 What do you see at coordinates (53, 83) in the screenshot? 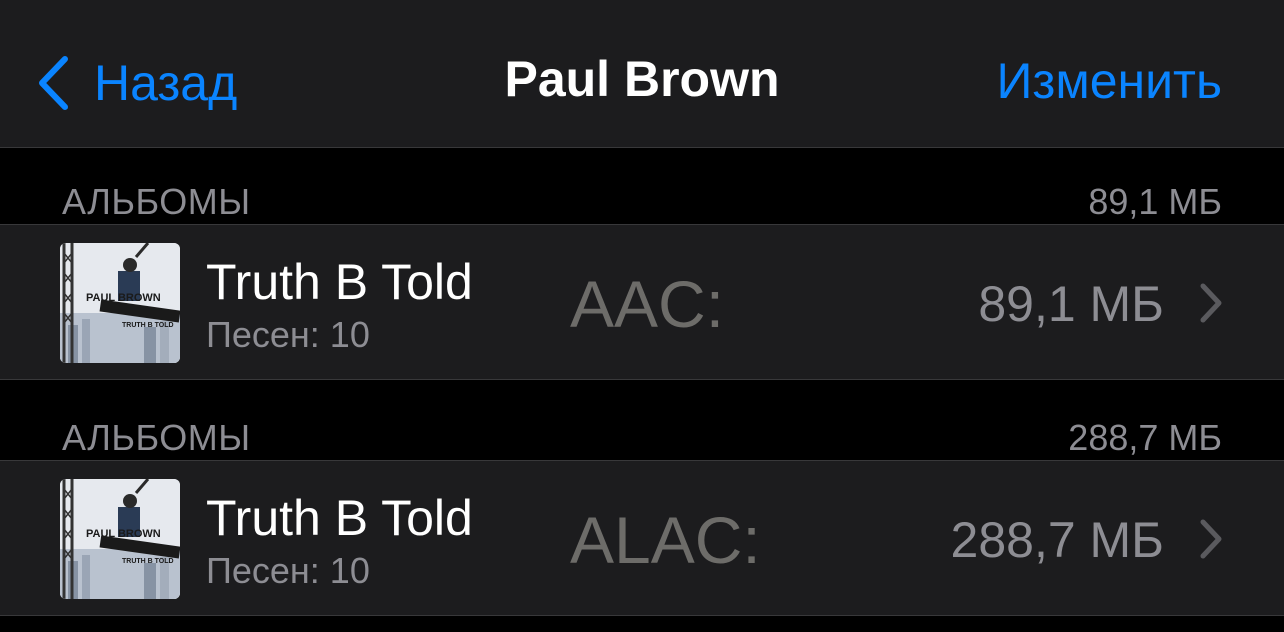
I see `chevron-left-icon` at bounding box center [53, 83].